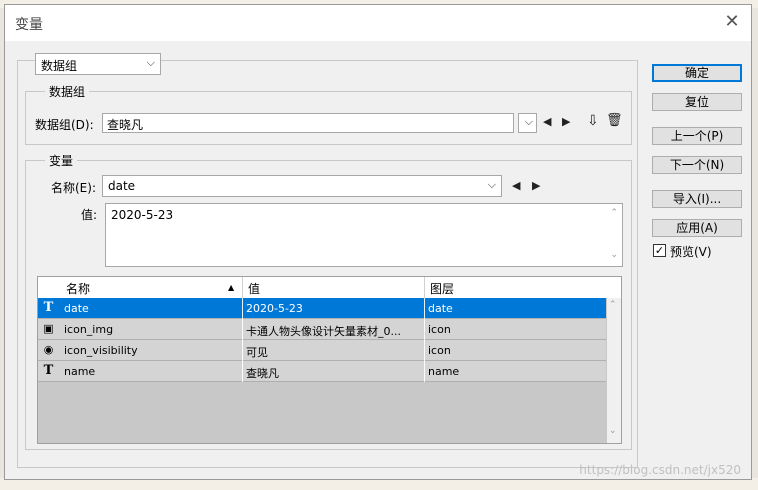 The width and height of the screenshot is (758, 490). Describe the element at coordinates (614, 120) in the screenshot. I see `delete-dataset-icon: 🗑` at that location.